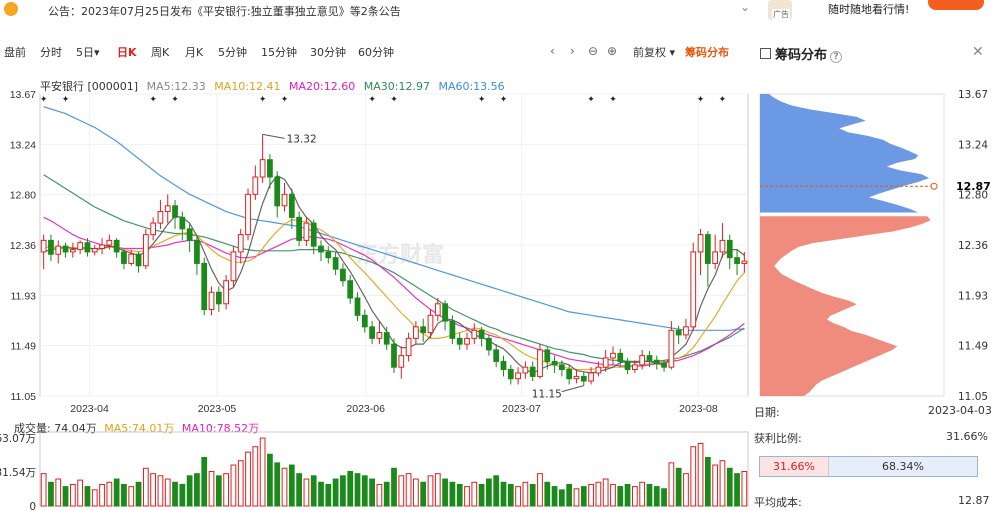 The image size is (998, 511). What do you see at coordinates (89, 409) in the screenshot?
I see `date-axis-label: 2023-04` at bounding box center [89, 409].